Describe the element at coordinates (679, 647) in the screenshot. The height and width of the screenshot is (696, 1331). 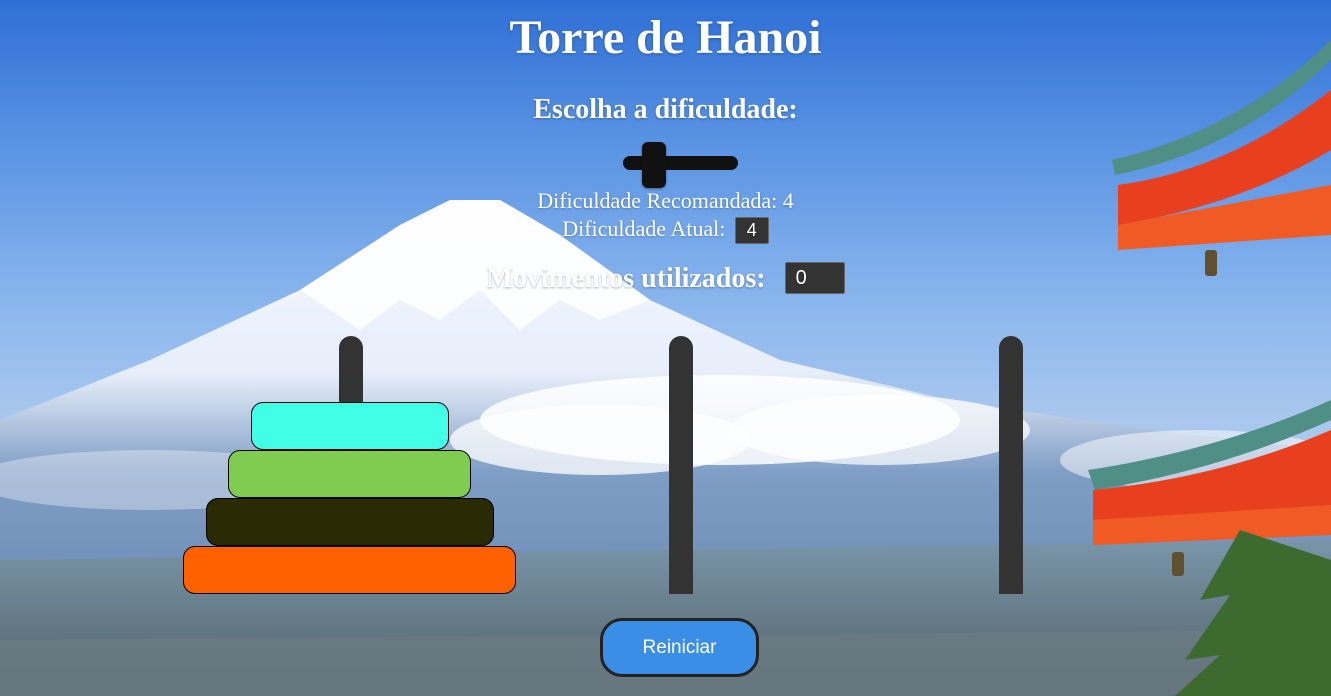
I see `restart-button: Reiniciar` at that location.